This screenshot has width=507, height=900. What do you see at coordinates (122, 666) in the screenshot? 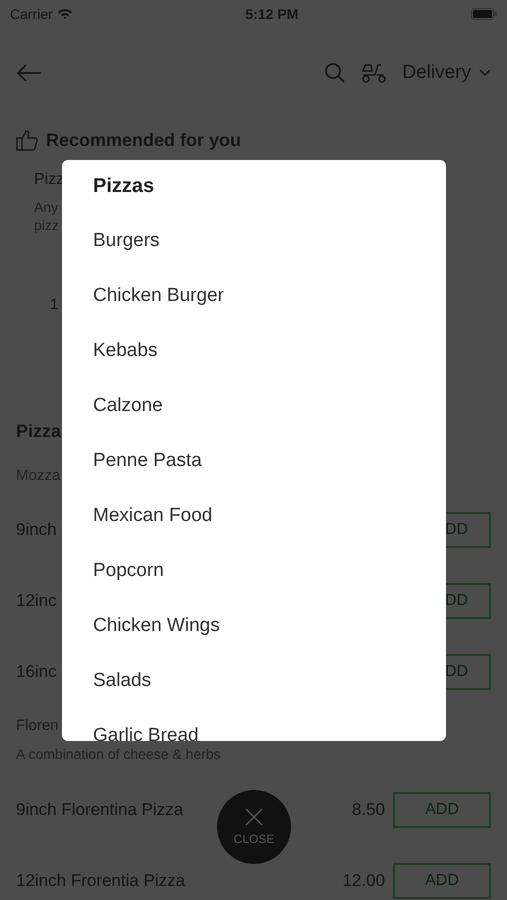
I see `menu-item: Salads` at bounding box center [122, 666].